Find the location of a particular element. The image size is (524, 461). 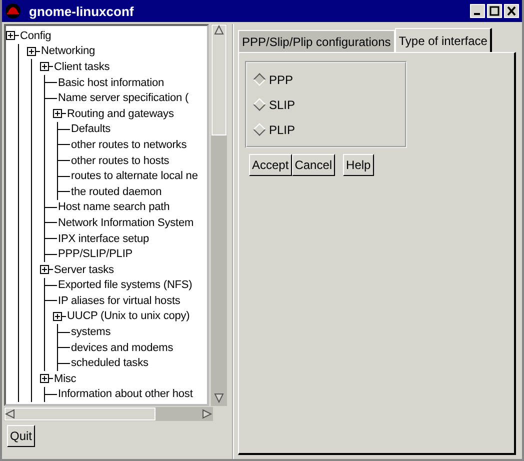

tree-item: PPP/SLIP/PLIP is located at coordinates (95, 254).